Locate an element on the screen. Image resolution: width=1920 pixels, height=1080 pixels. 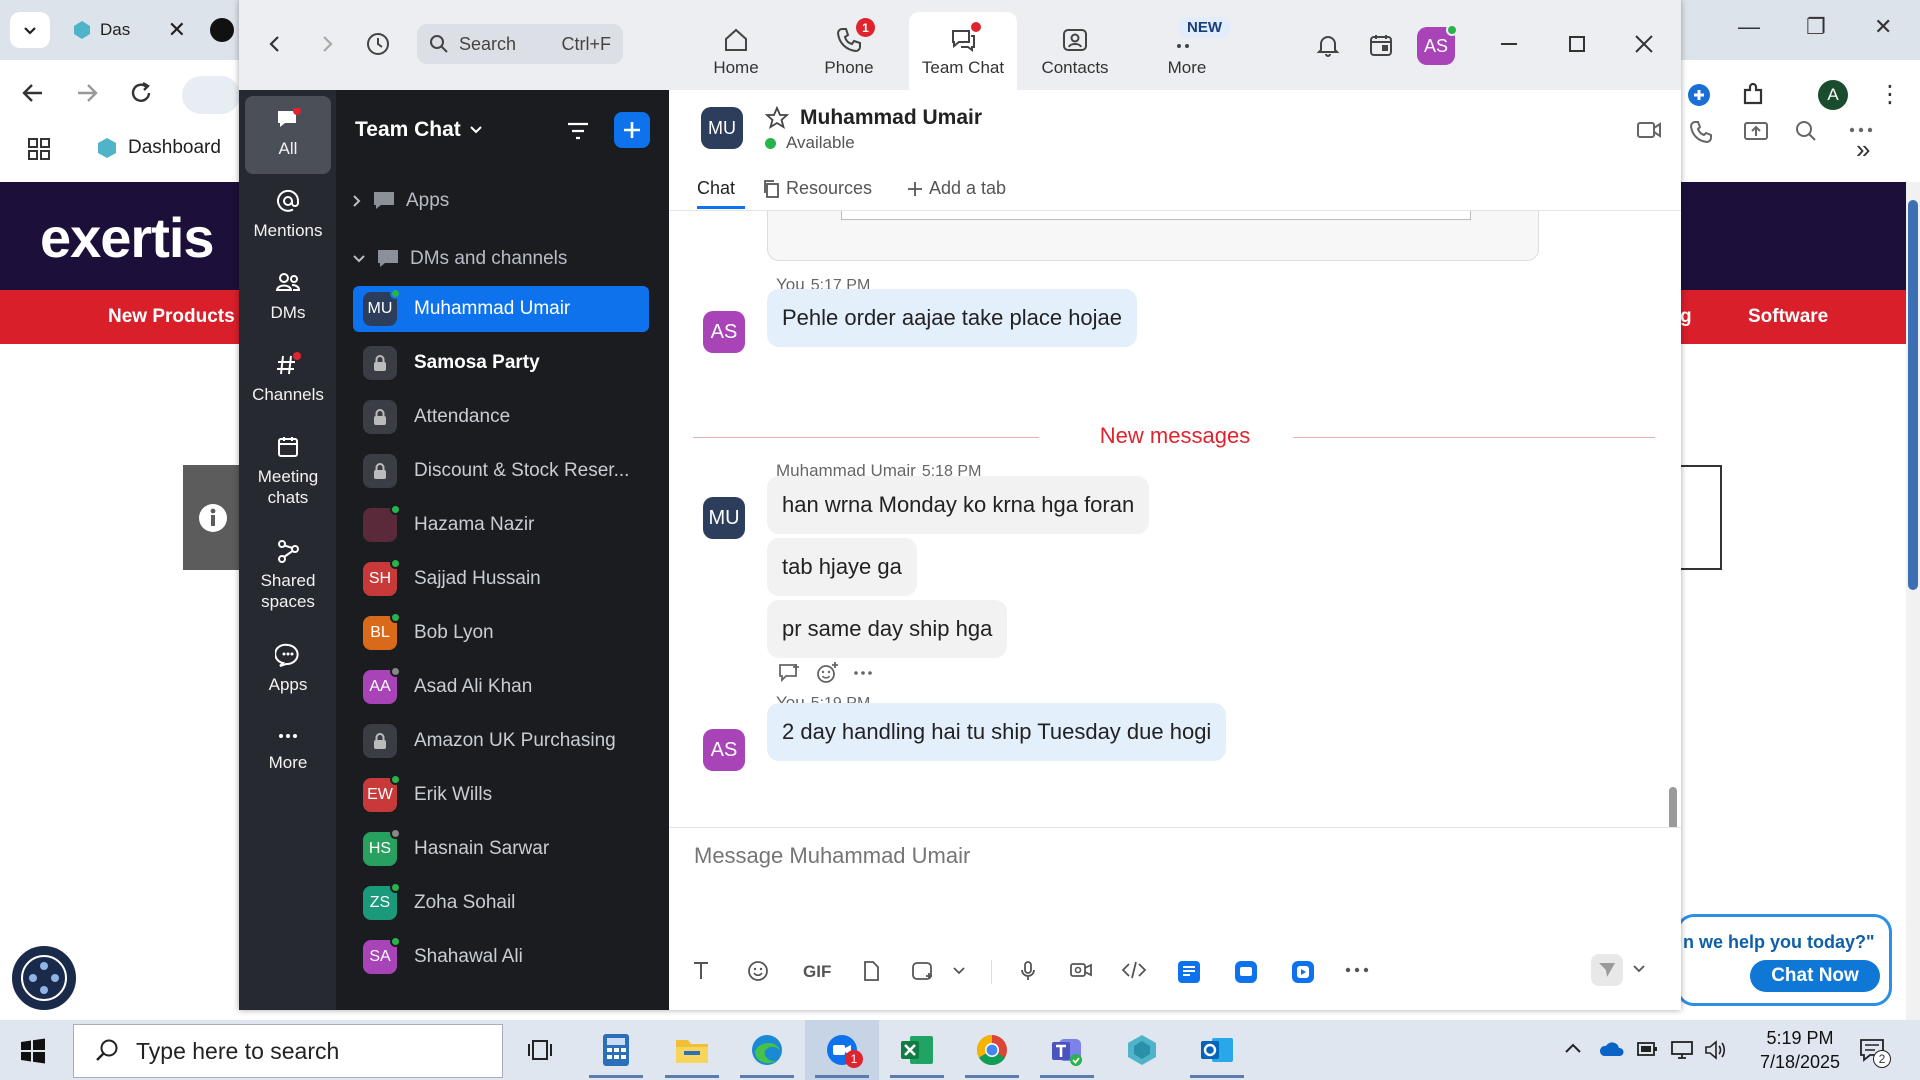
history-icon is located at coordinates (378, 44).